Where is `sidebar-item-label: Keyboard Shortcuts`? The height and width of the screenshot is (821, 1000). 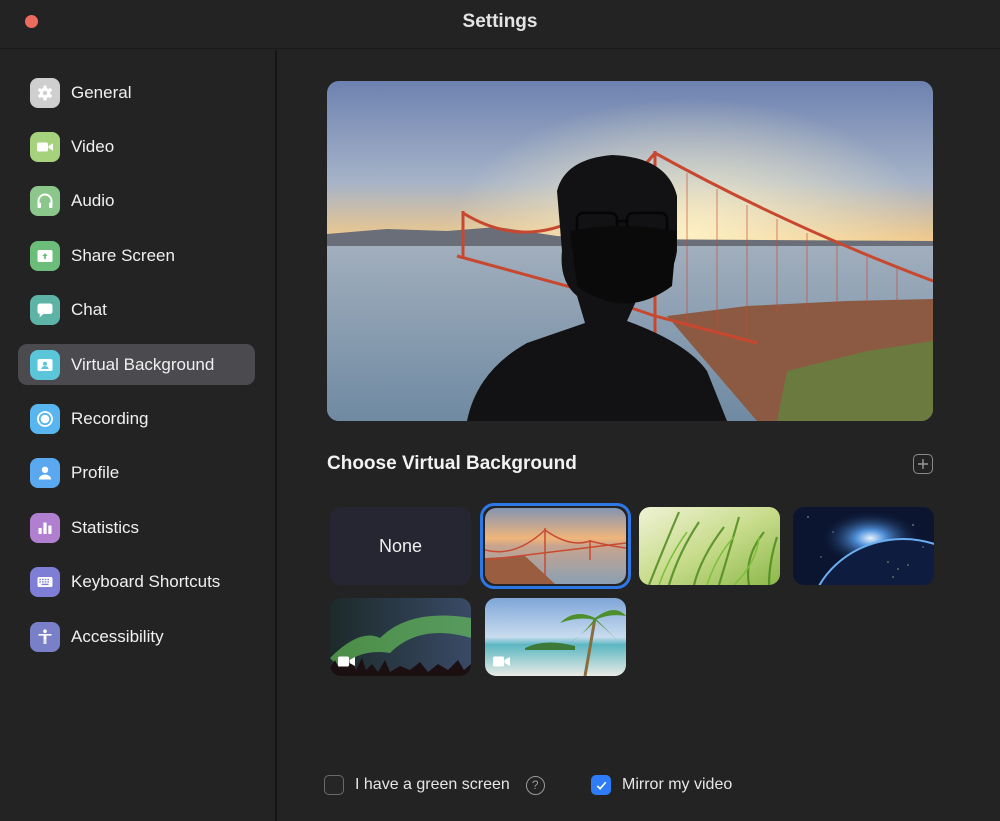 sidebar-item-label: Keyboard Shortcuts is located at coordinates (146, 581).